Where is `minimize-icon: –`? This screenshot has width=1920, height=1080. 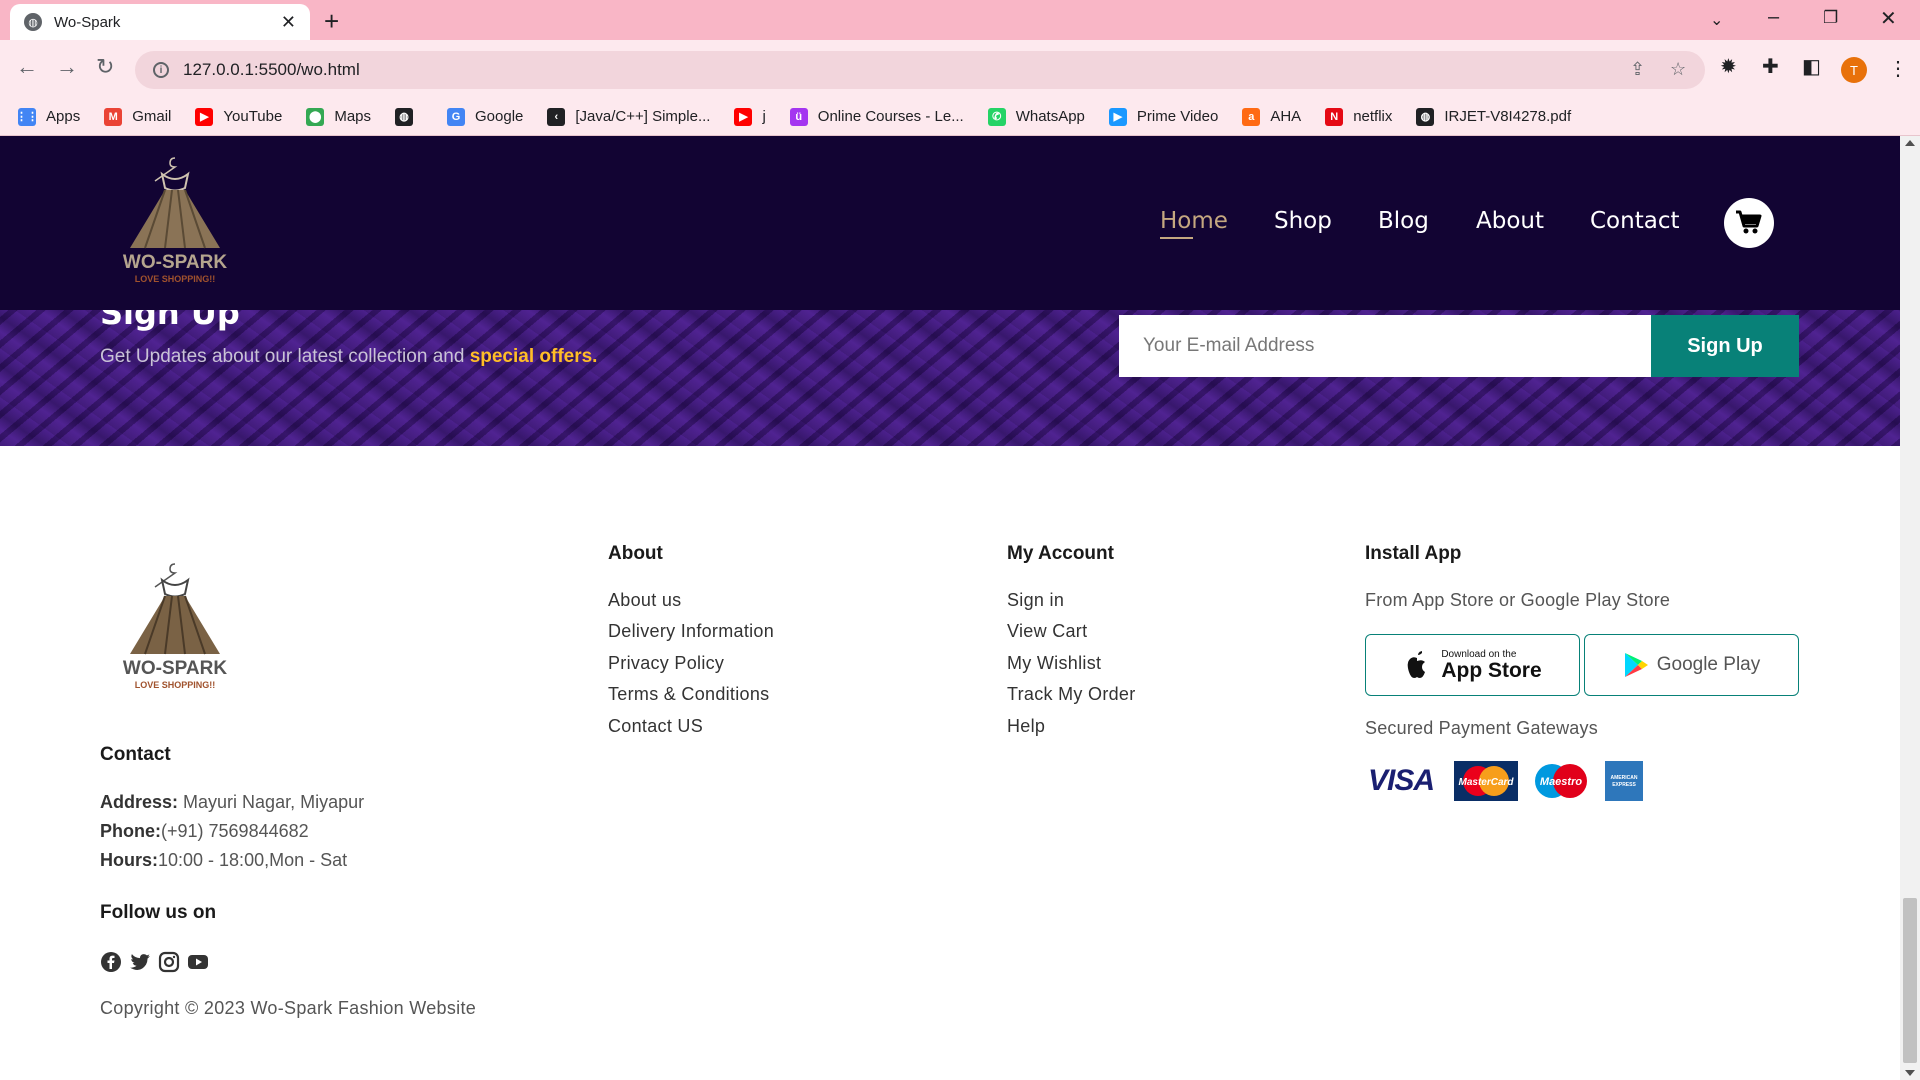 minimize-icon: – is located at coordinates (1773, 17).